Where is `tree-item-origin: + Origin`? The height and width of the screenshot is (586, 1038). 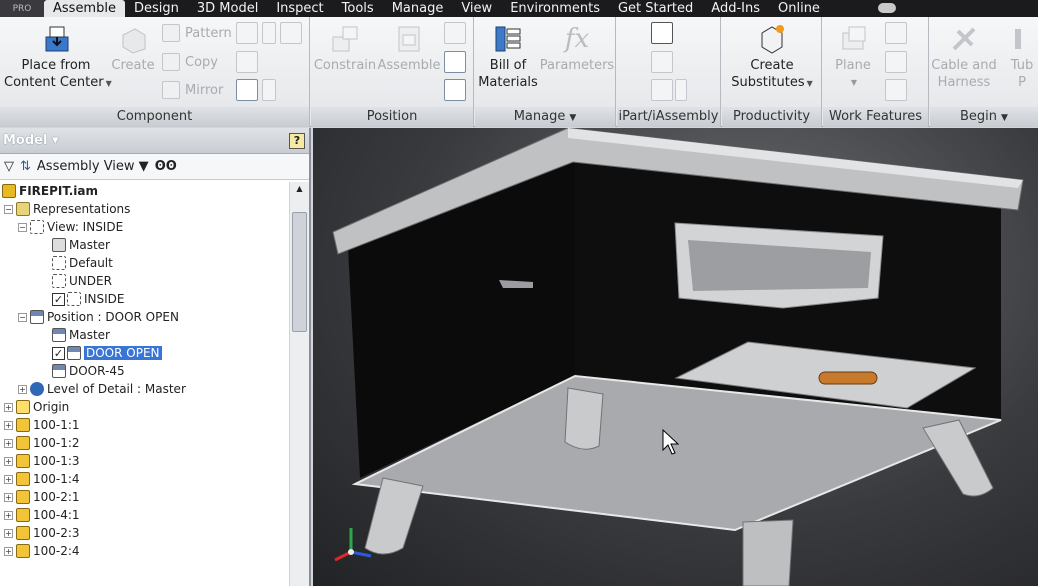 tree-item-origin: + Origin is located at coordinates (36, 407).